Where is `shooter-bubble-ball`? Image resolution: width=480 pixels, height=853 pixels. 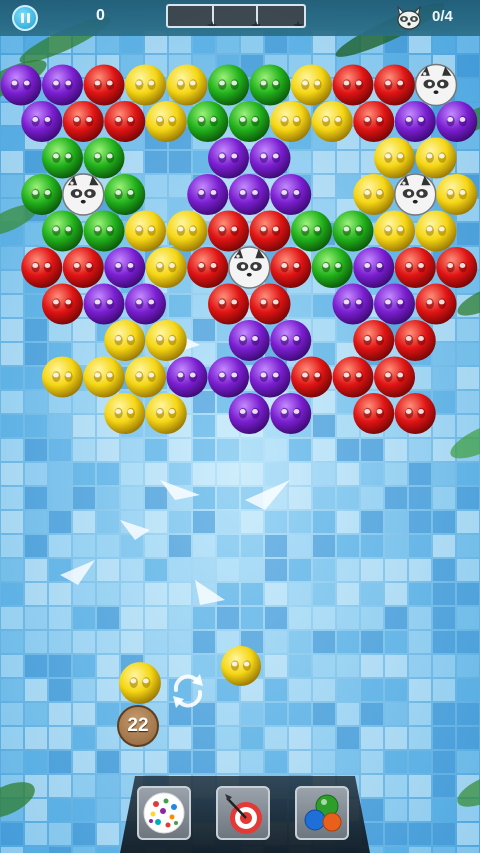
shooter-bubble-ball is located at coordinates (140, 683).